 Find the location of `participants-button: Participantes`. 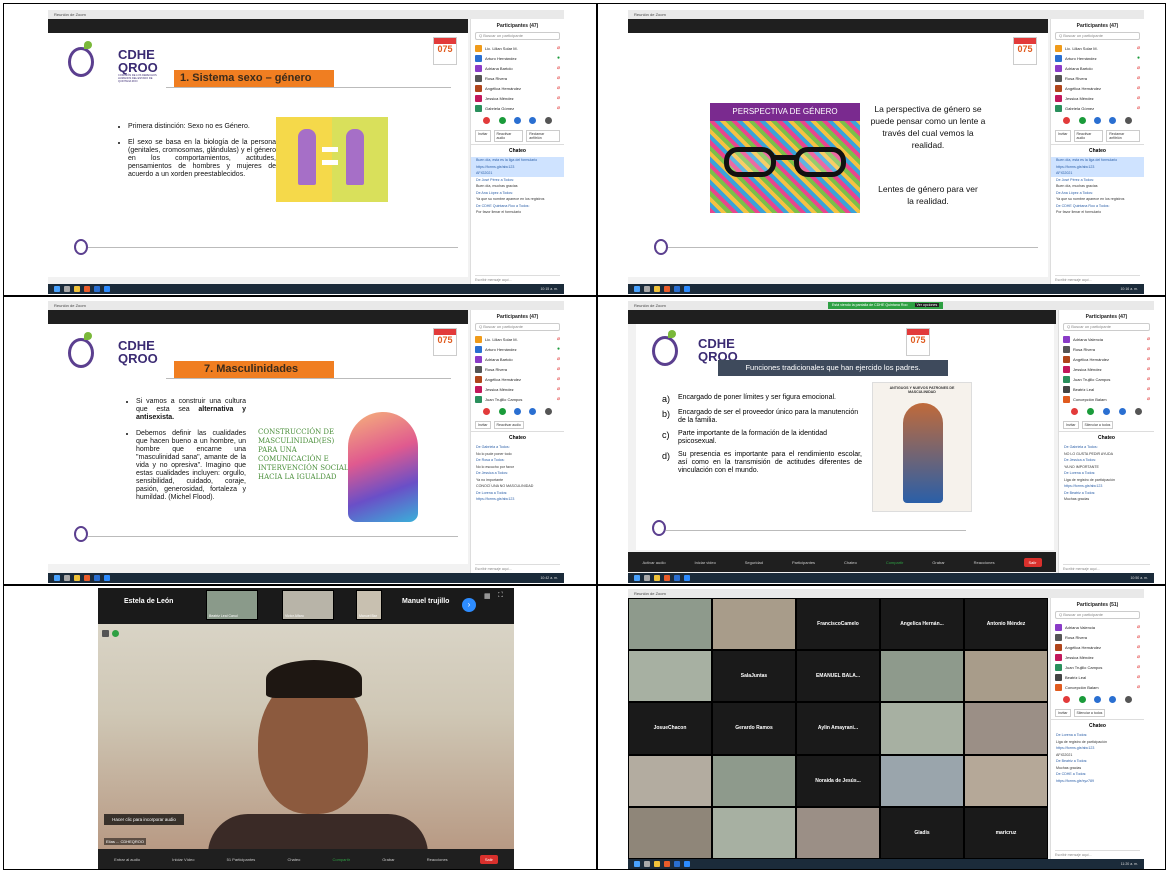

participants-button: Participantes is located at coordinates (803, 562).